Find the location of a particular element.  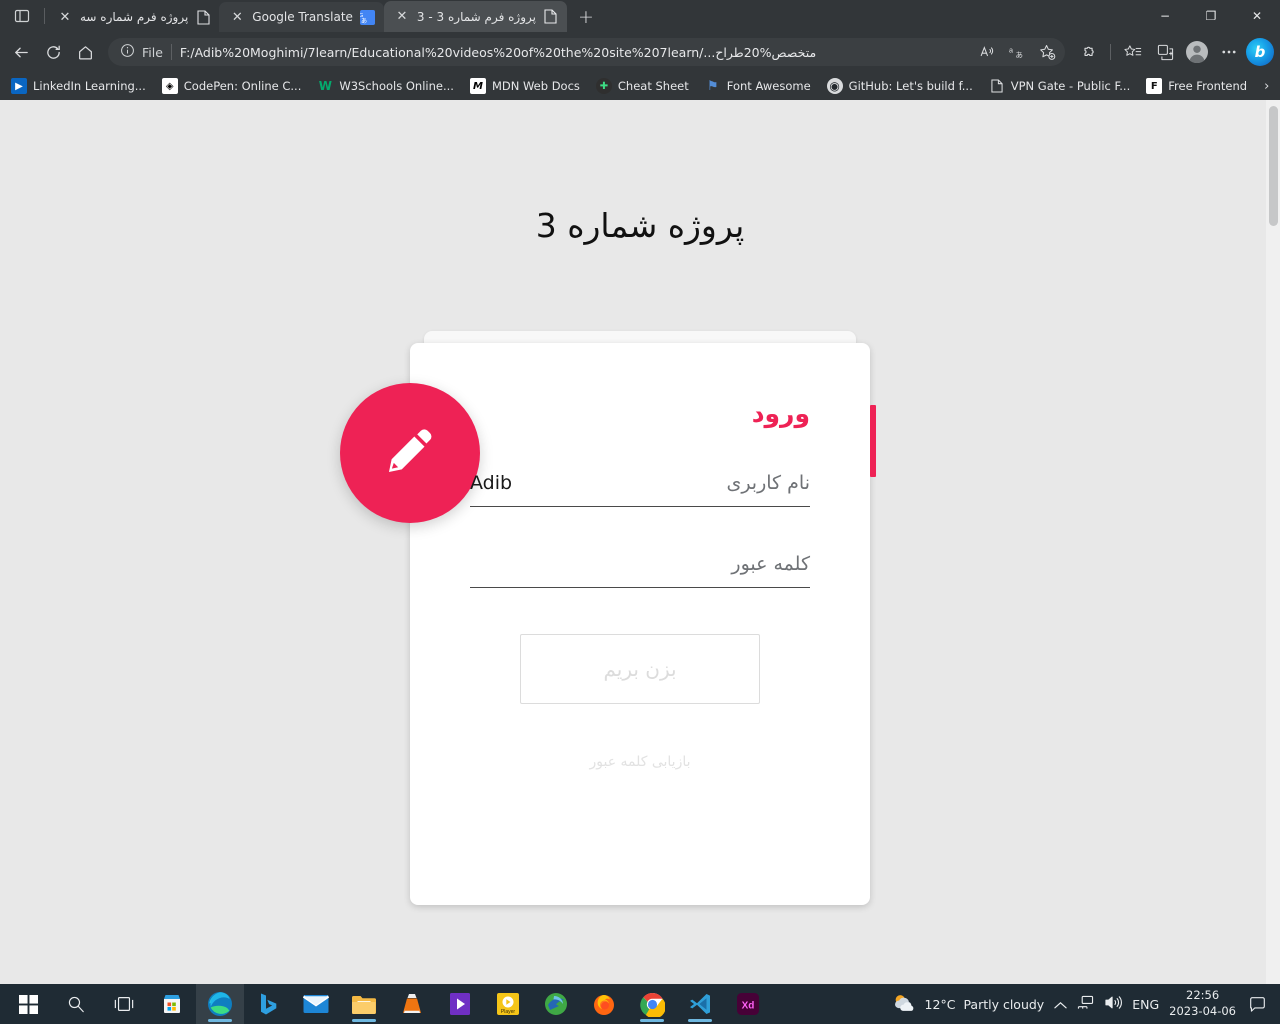

close-window-button: ✕ is located at coordinates (1257, 16).